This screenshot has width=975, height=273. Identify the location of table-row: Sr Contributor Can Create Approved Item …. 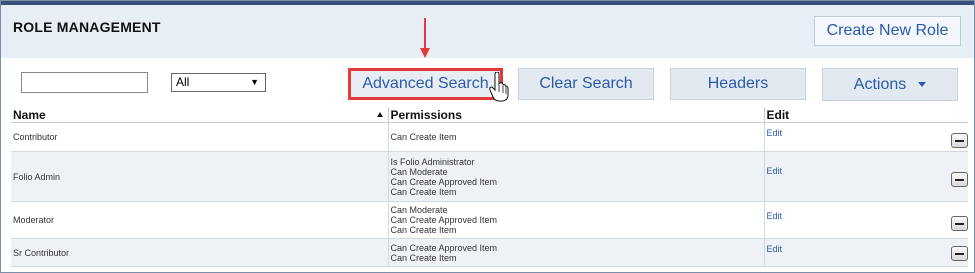
(489, 252).